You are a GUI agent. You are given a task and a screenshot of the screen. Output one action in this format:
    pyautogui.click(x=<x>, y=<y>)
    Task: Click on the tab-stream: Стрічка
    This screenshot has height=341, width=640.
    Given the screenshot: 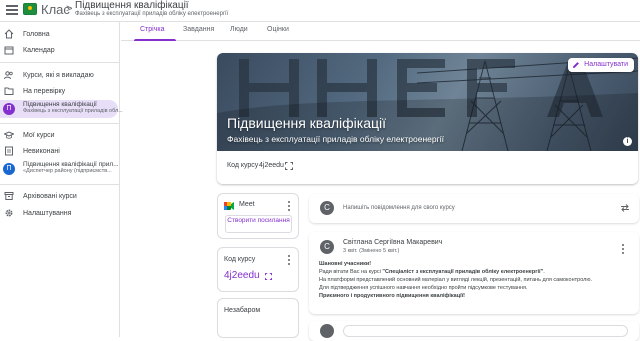 What is the action you would take?
    pyautogui.click(x=152, y=29)
    